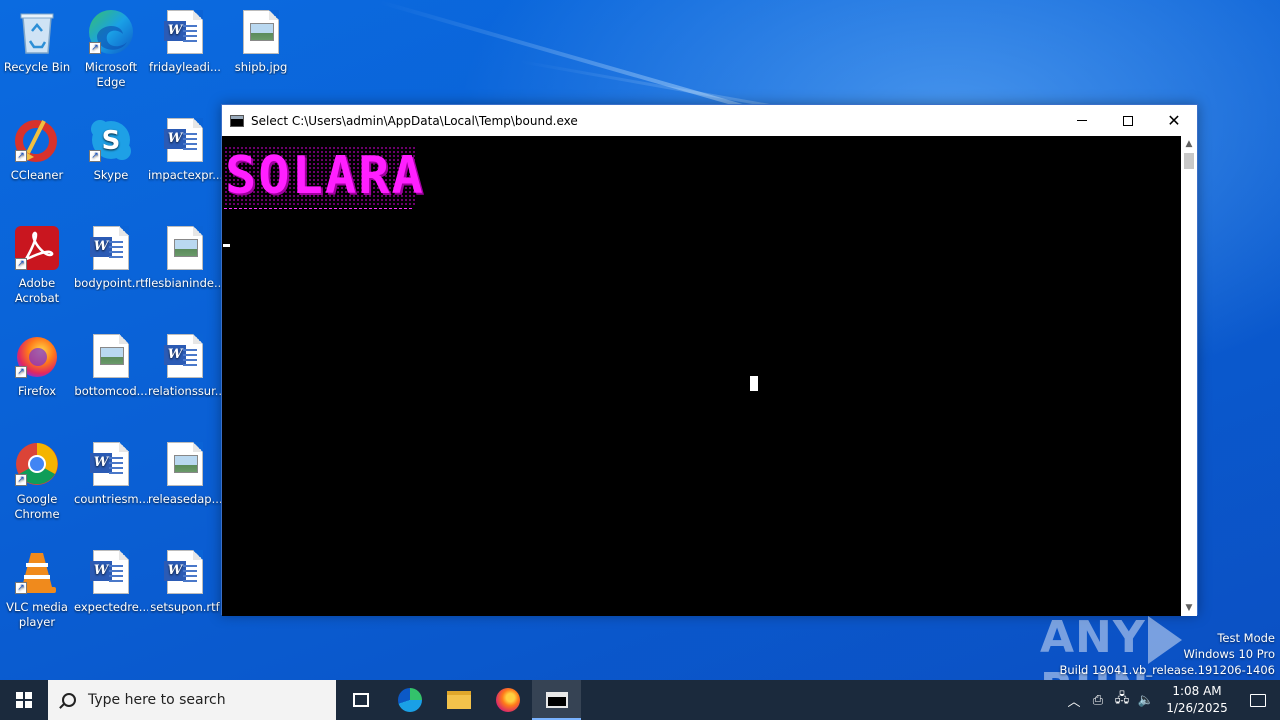  I want to click on desktop-icon-label: Microsoft, so click(111, 67).